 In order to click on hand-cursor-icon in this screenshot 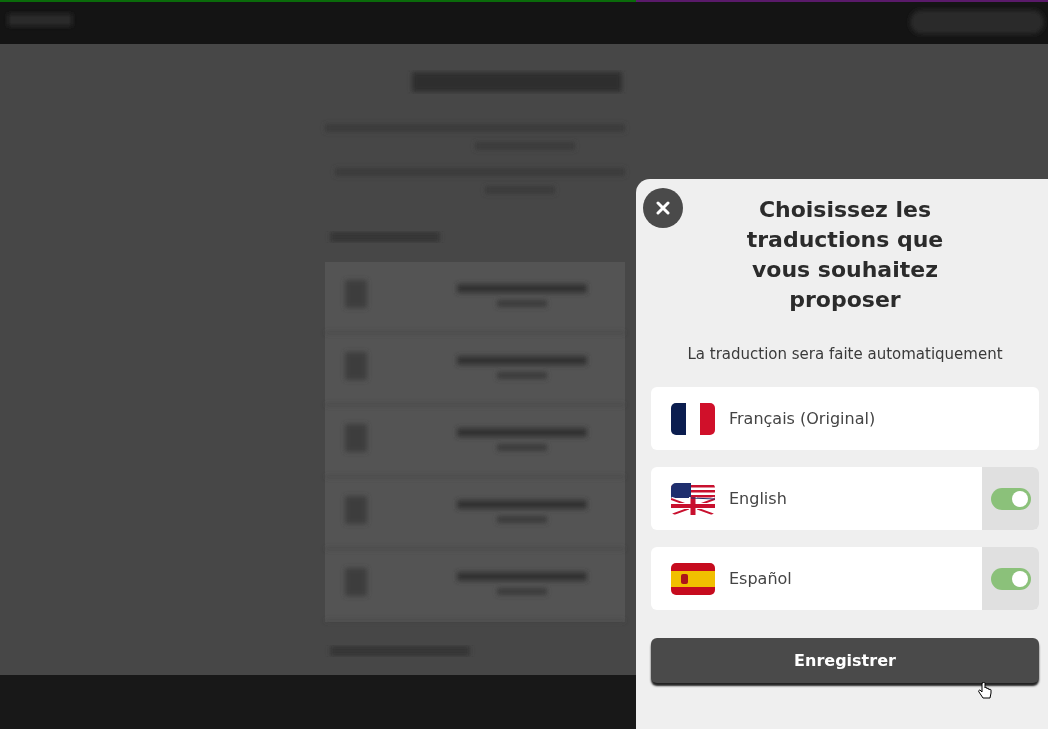, I will do `click(985, 691)`.